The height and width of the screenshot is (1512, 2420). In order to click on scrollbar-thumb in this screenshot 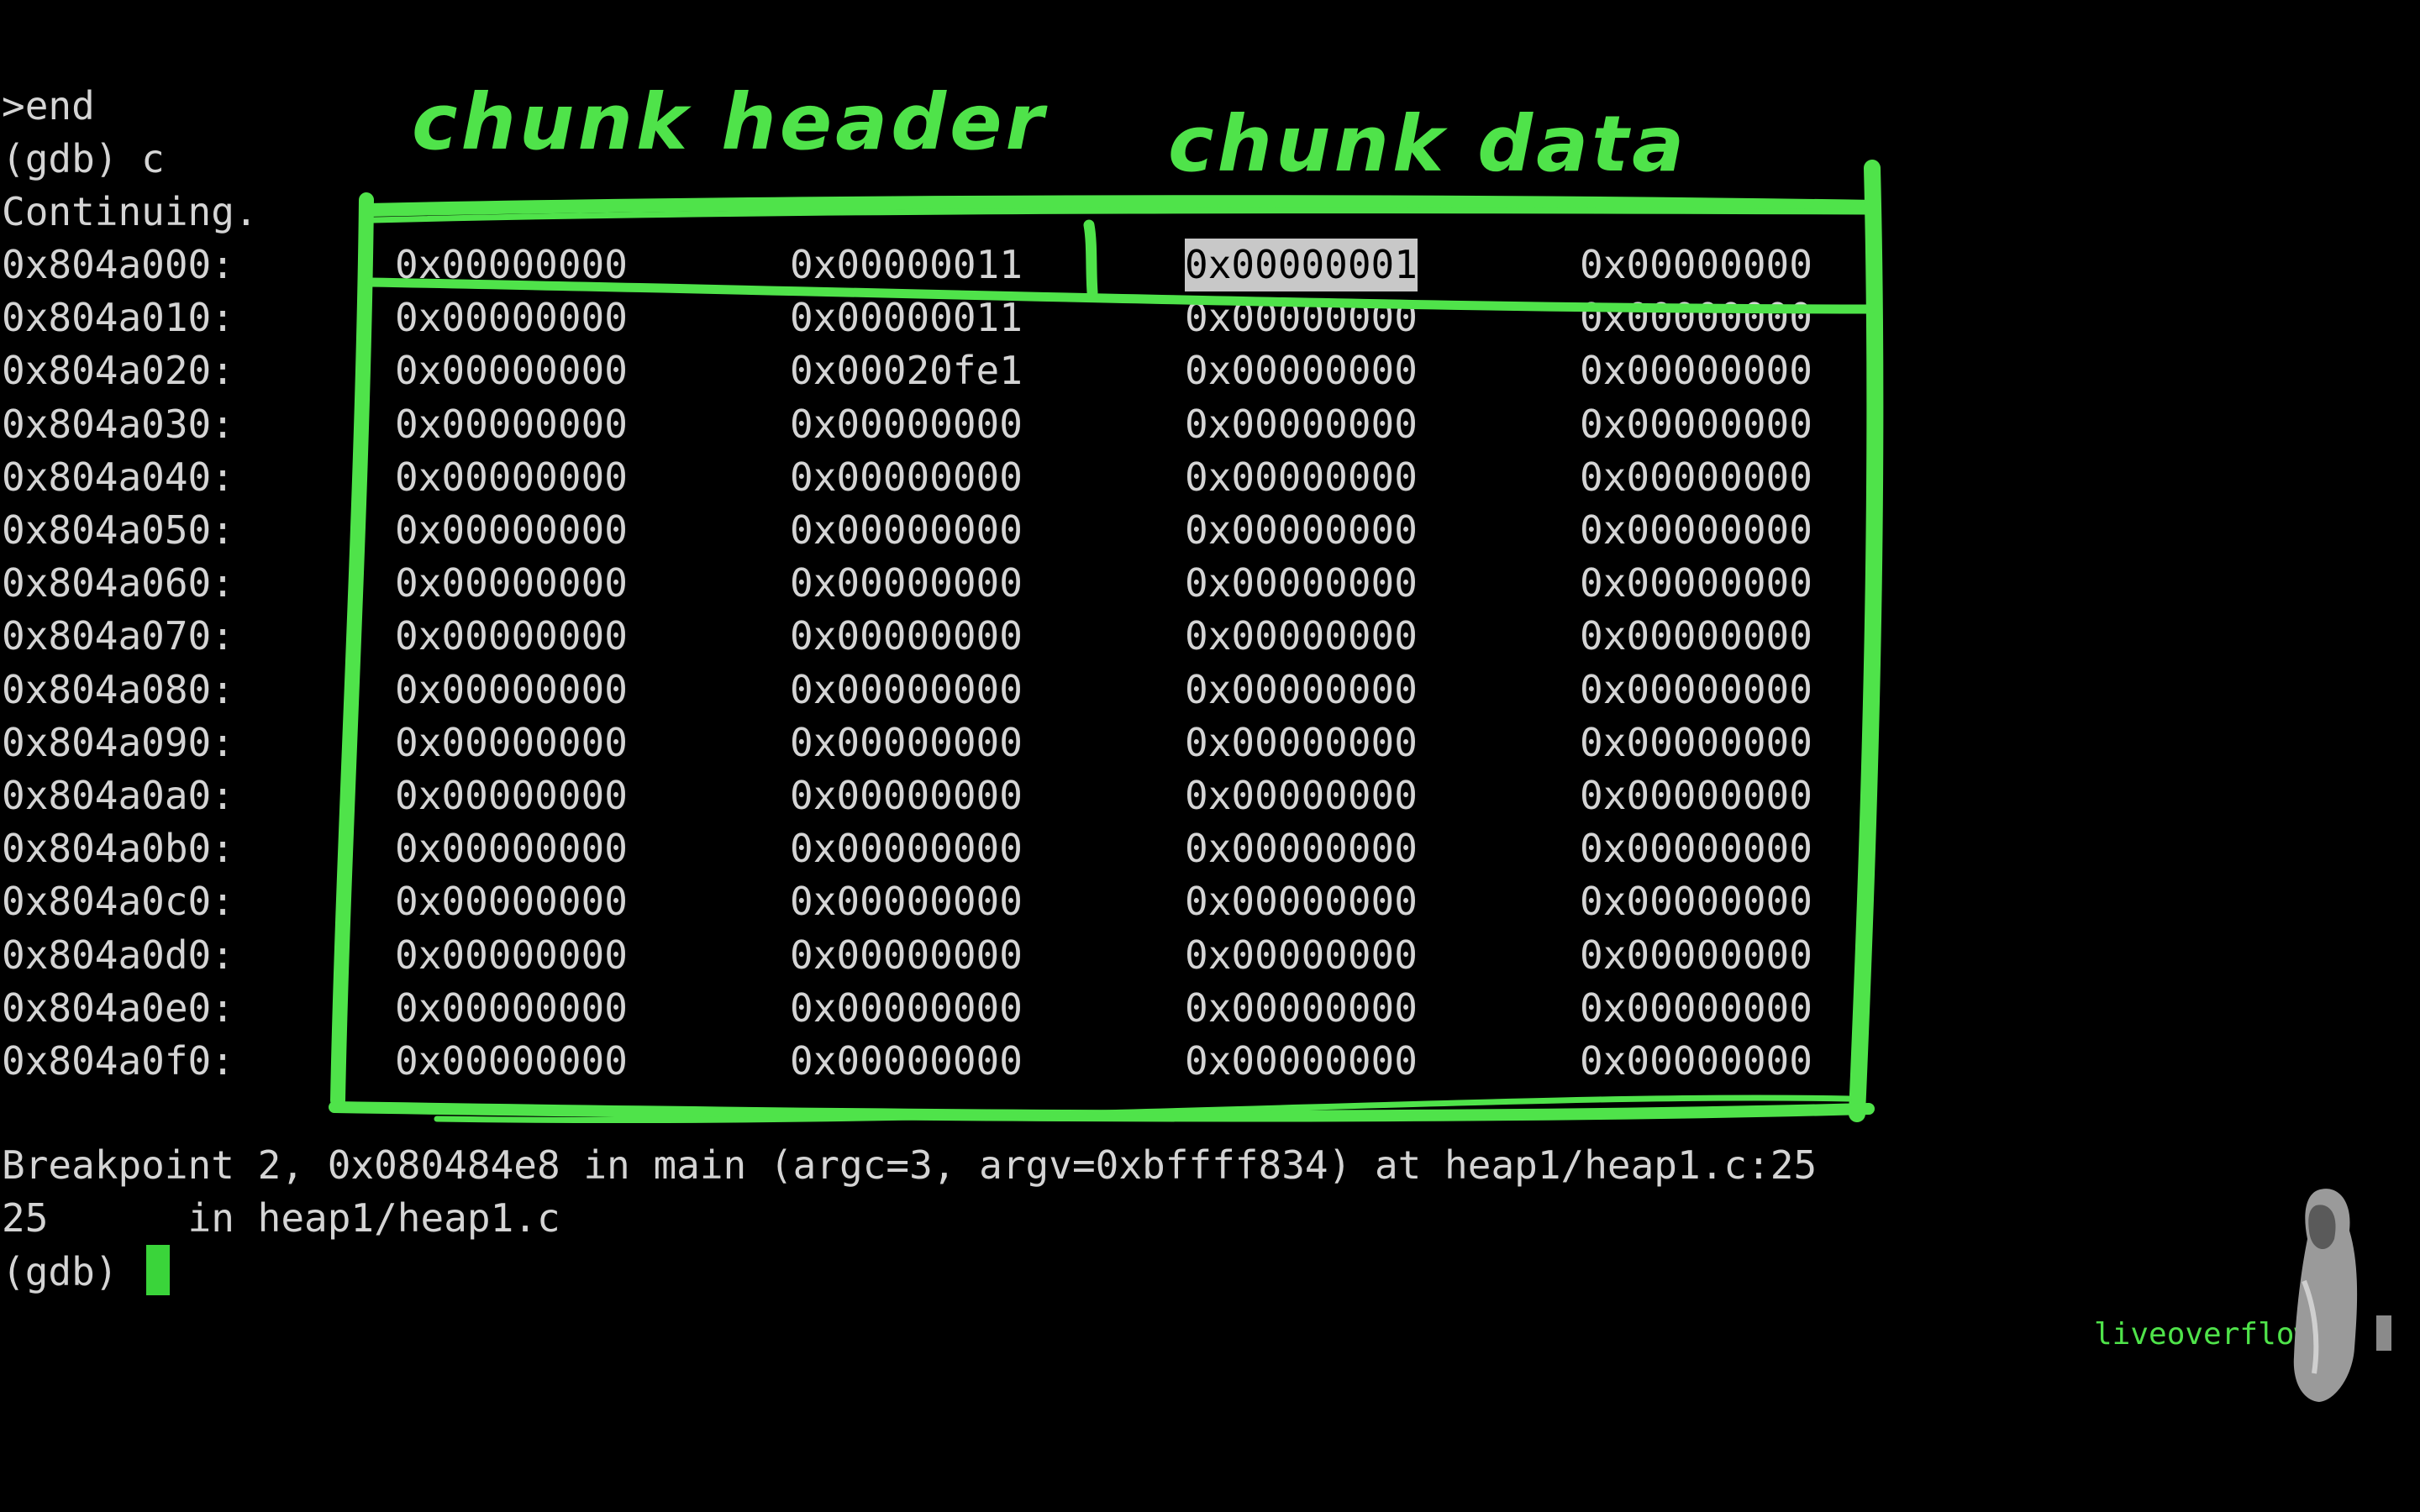, I will do `click(2384, 1333)`.